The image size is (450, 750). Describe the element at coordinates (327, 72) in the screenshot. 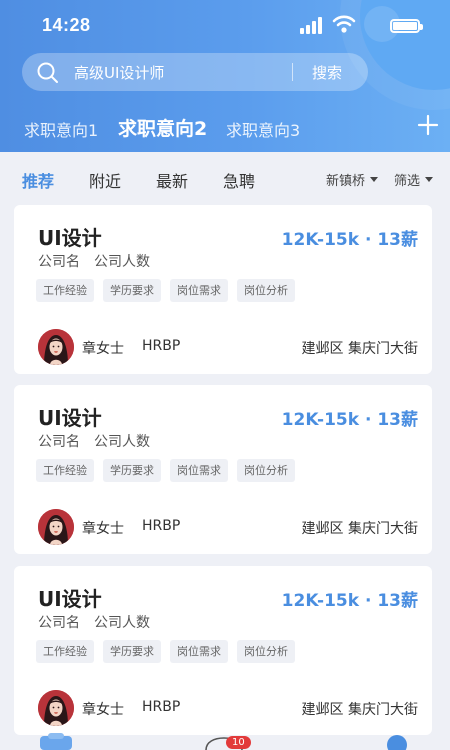

I see `search-button: 搜索` at that location.